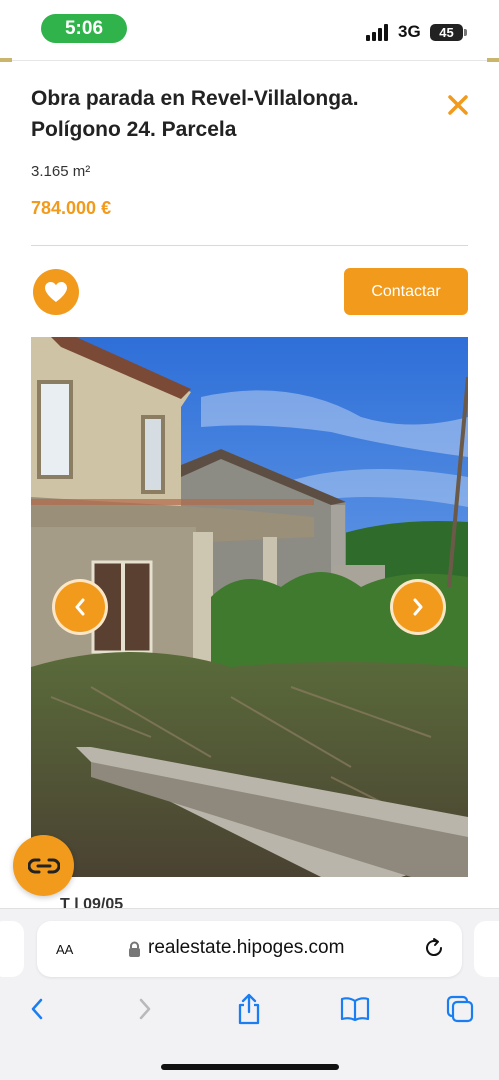  I want to click on back-button, so click(37, 1009).